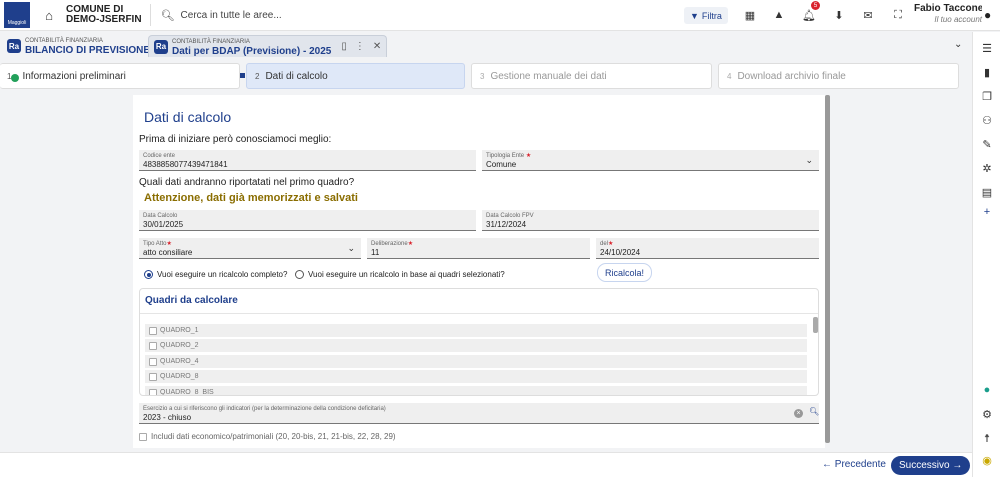 The image size is (1000, 477). Describe the element at coordinates (986, 168) in the screenshot. I see `network-icon: ✲` at that location.